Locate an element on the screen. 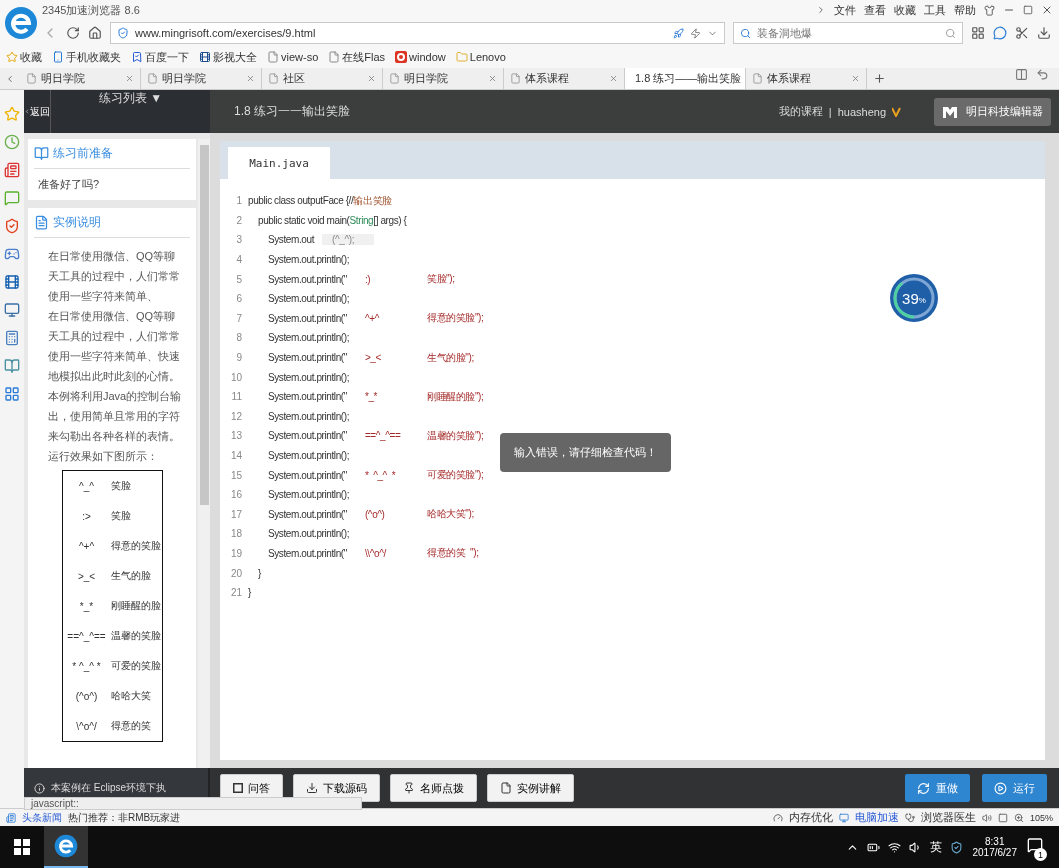 The image size is (1059, 868). lightning-icon is located at coordinates (695, 33).